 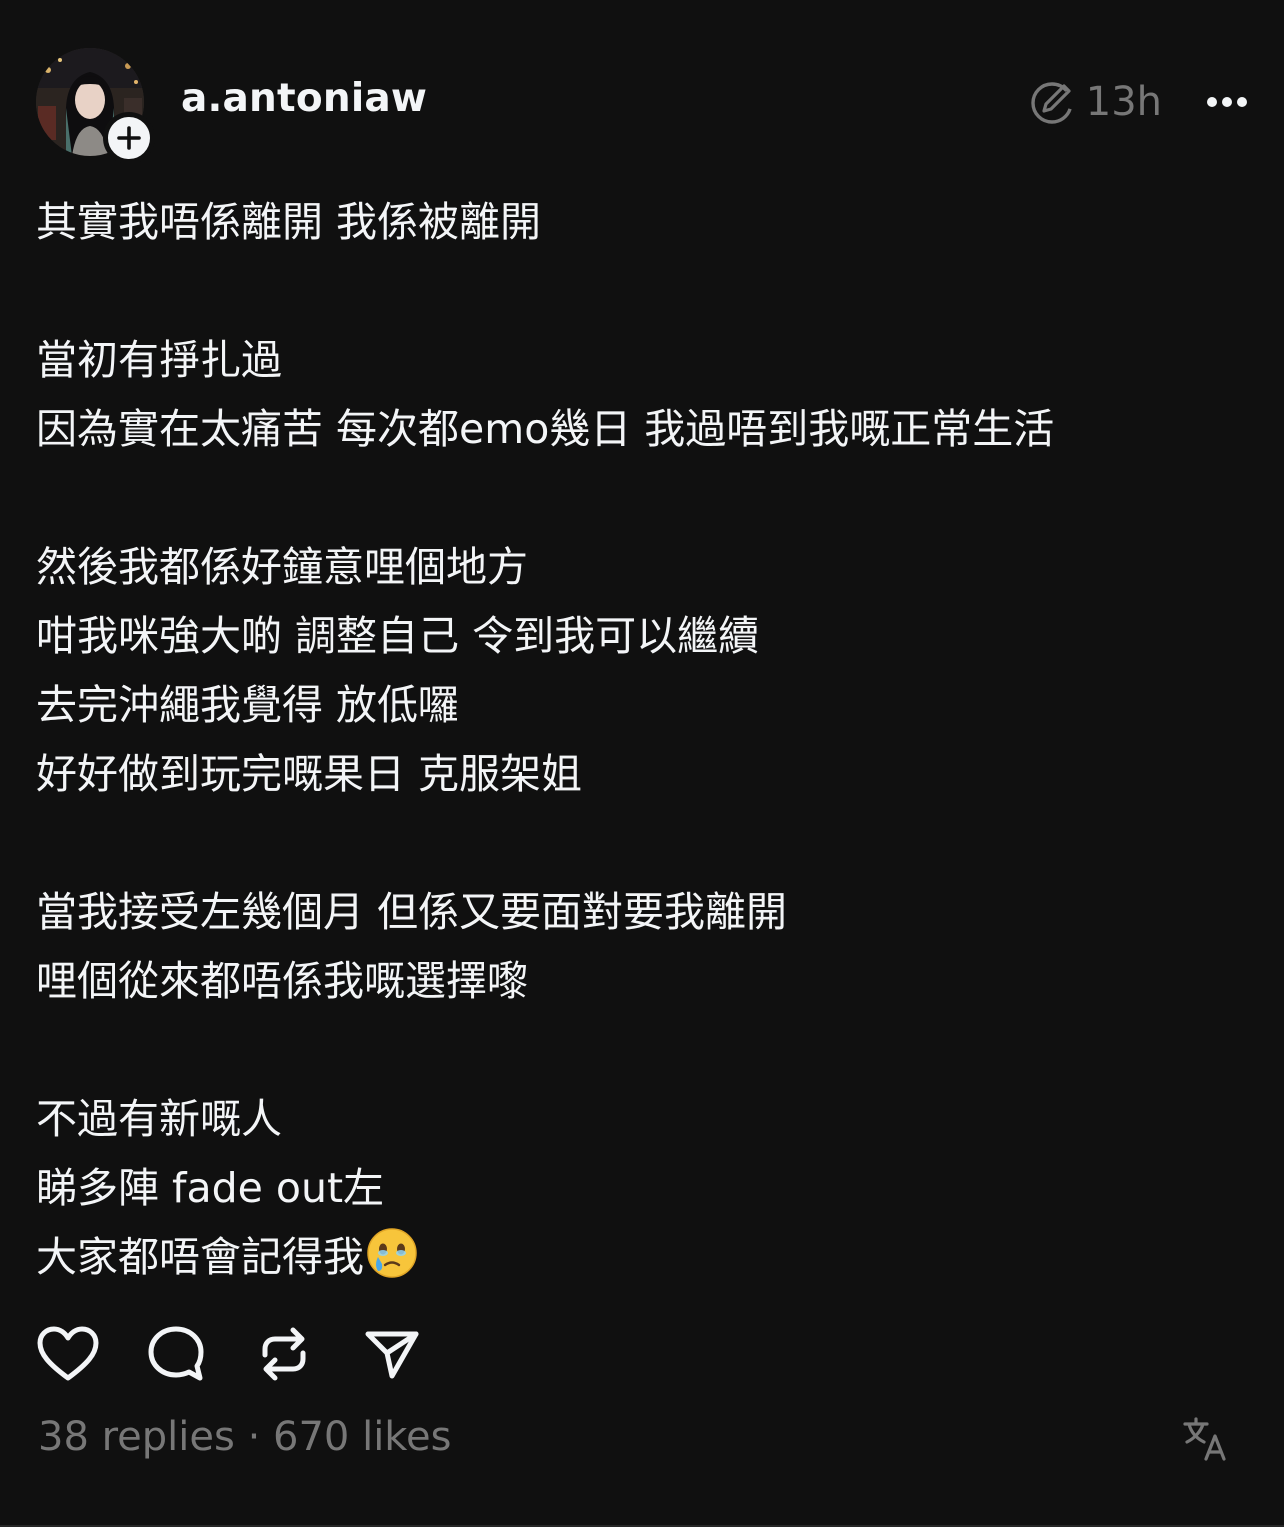 What do you see at coordinates (392, 1253) in the screenshot?
I see `face-holding-back-tears-emoji` at bounding box center [392, 1253].